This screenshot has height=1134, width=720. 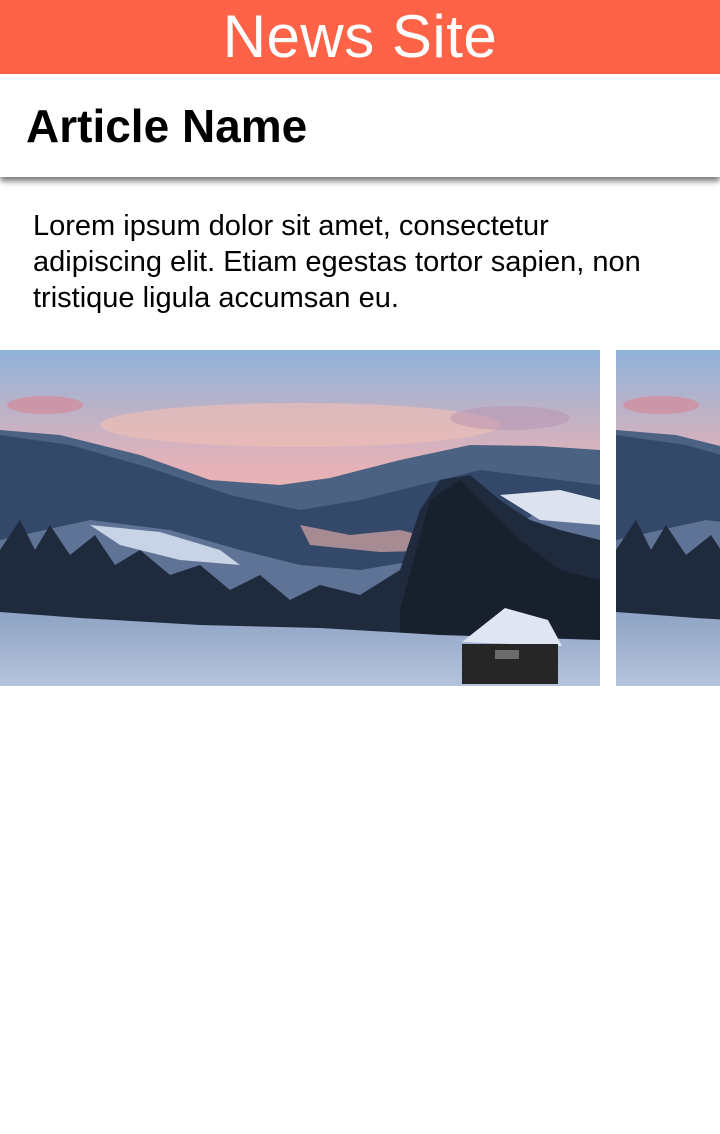 I want to click on site-title: News Site, so click(x=360, y=36).